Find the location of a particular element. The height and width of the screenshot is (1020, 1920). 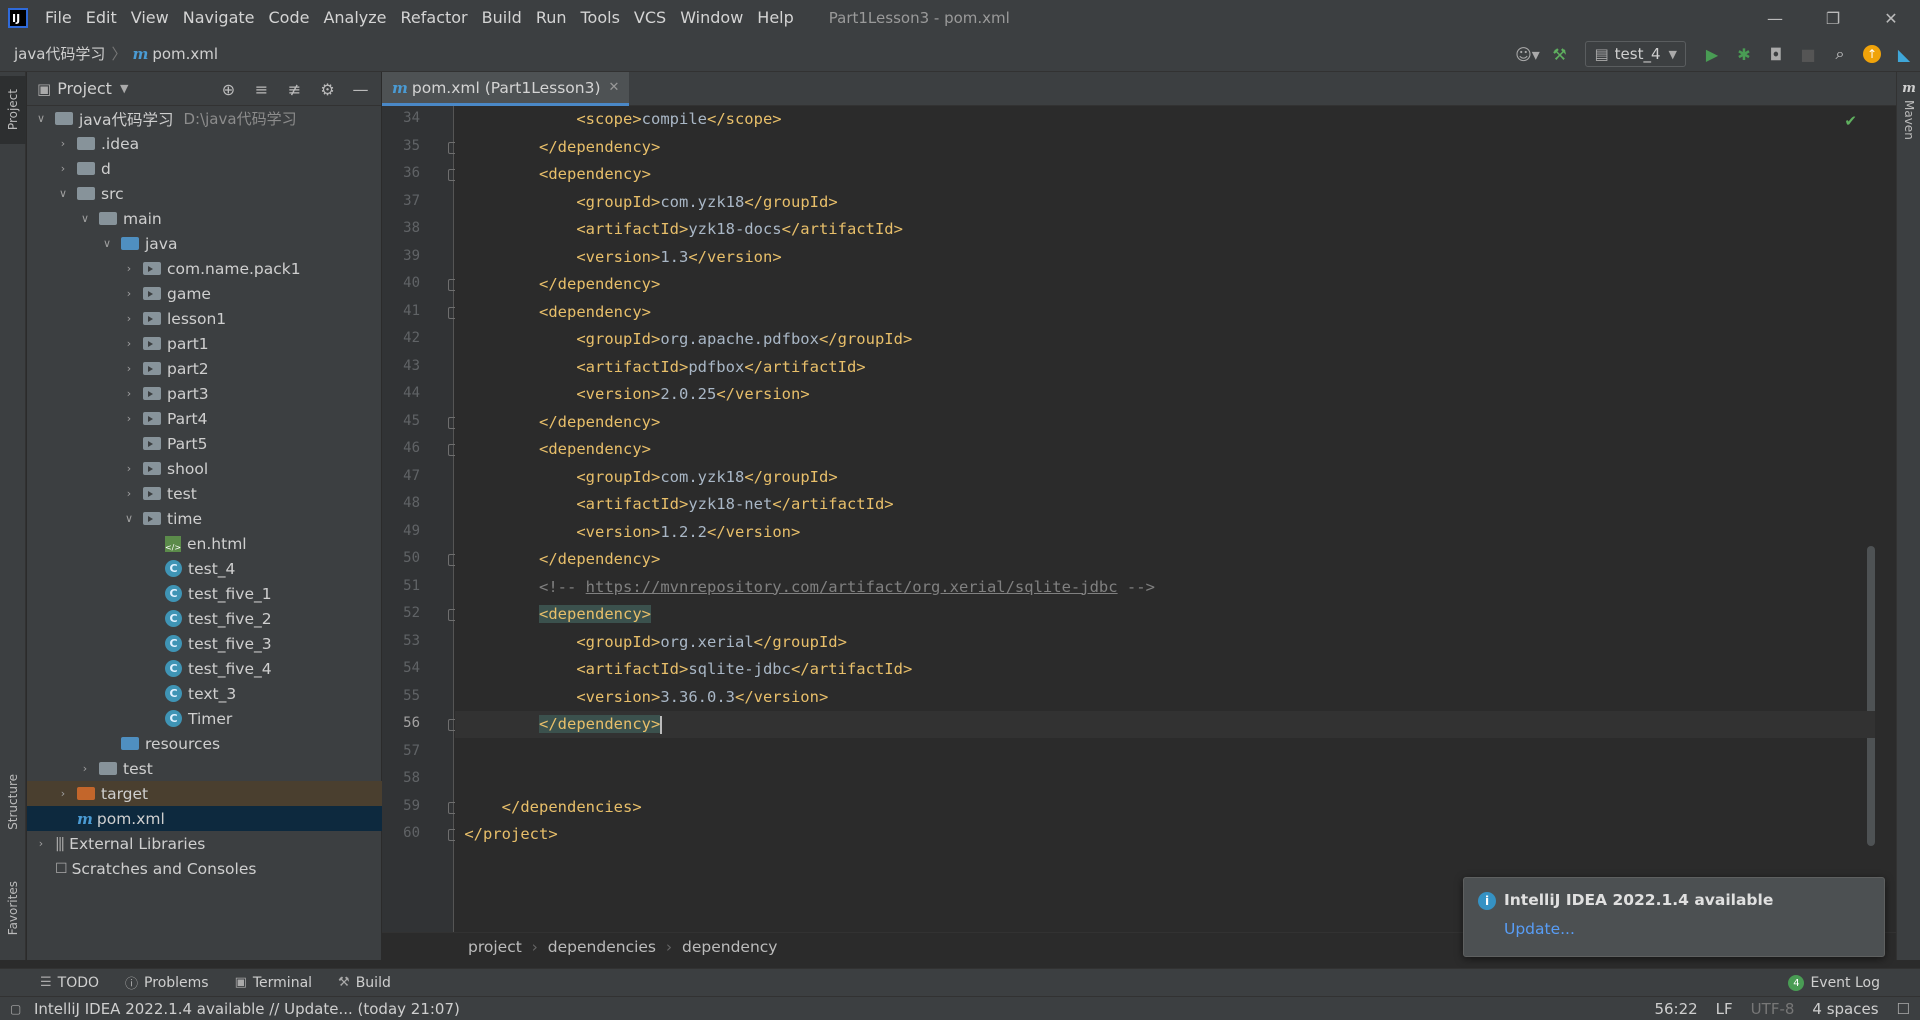

run-icon: ▶ is located at coordinates (1712, 54).